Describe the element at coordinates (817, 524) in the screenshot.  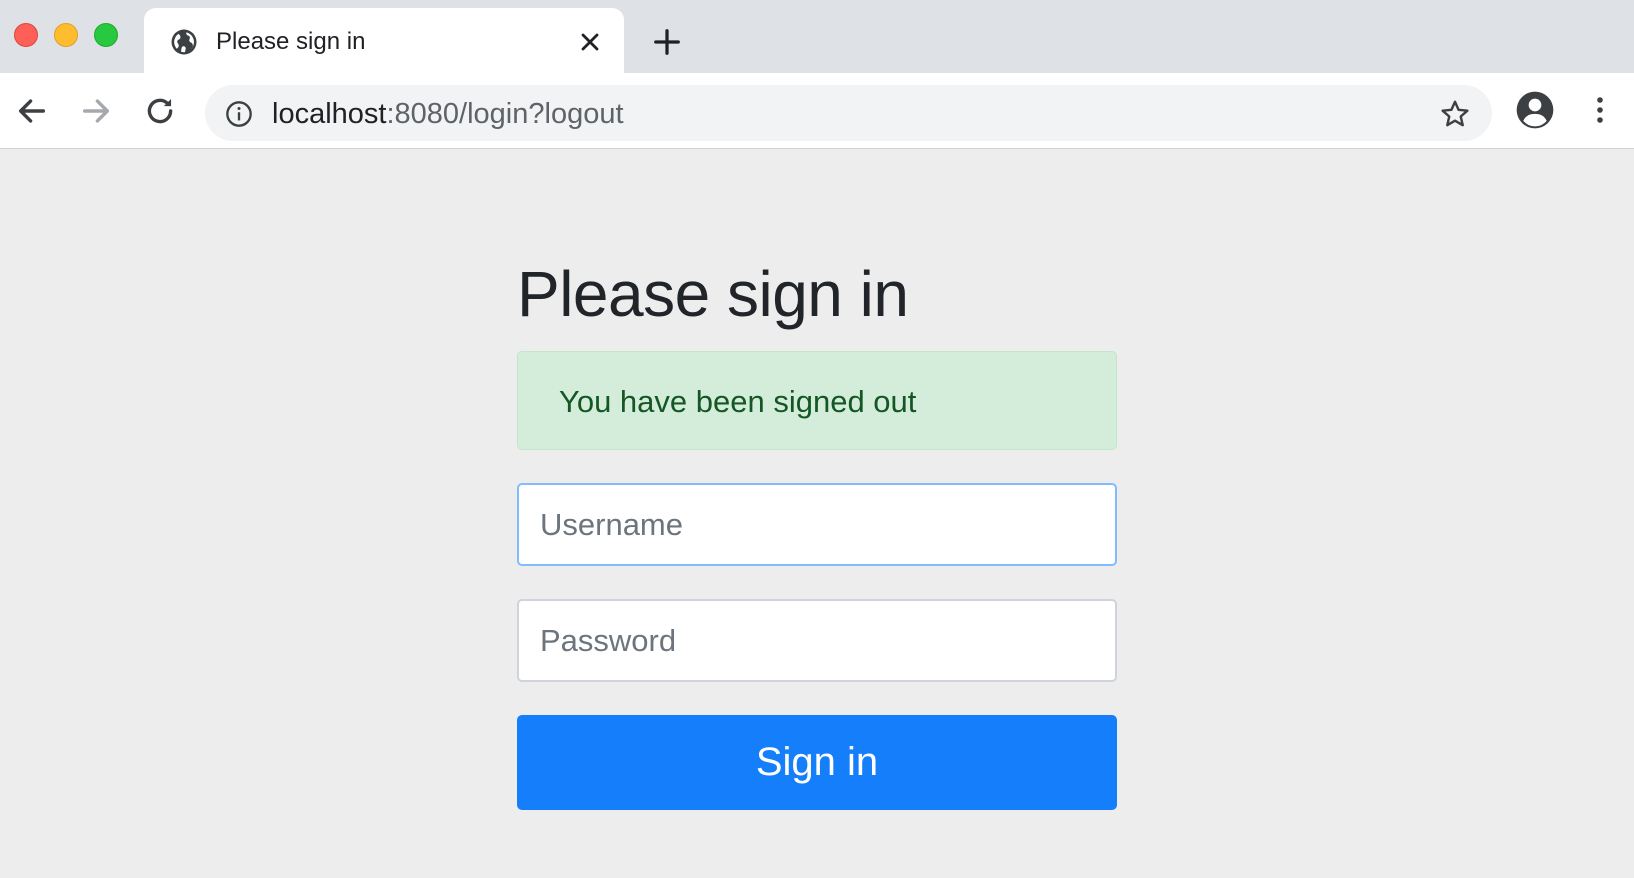
I see `username-input` at that location.